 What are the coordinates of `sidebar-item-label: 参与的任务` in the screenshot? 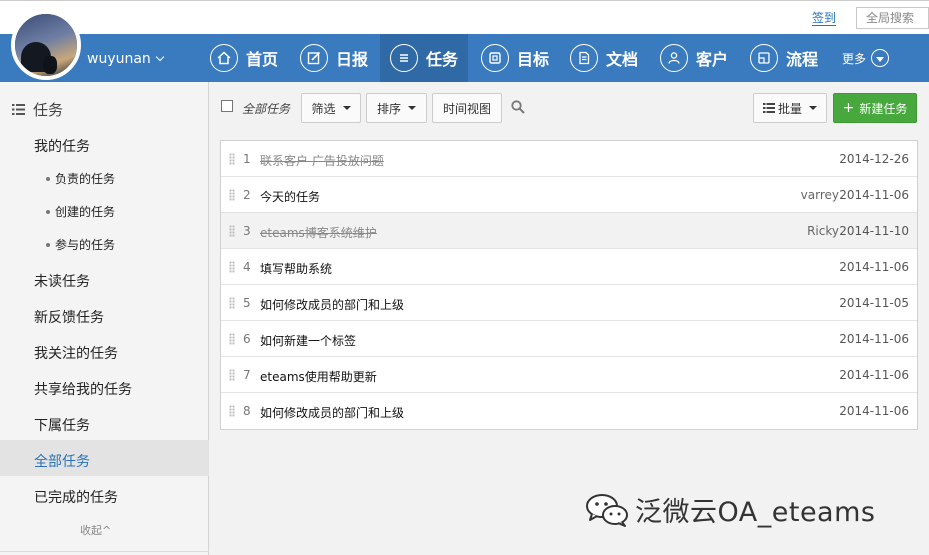 It's located at (85, 245).